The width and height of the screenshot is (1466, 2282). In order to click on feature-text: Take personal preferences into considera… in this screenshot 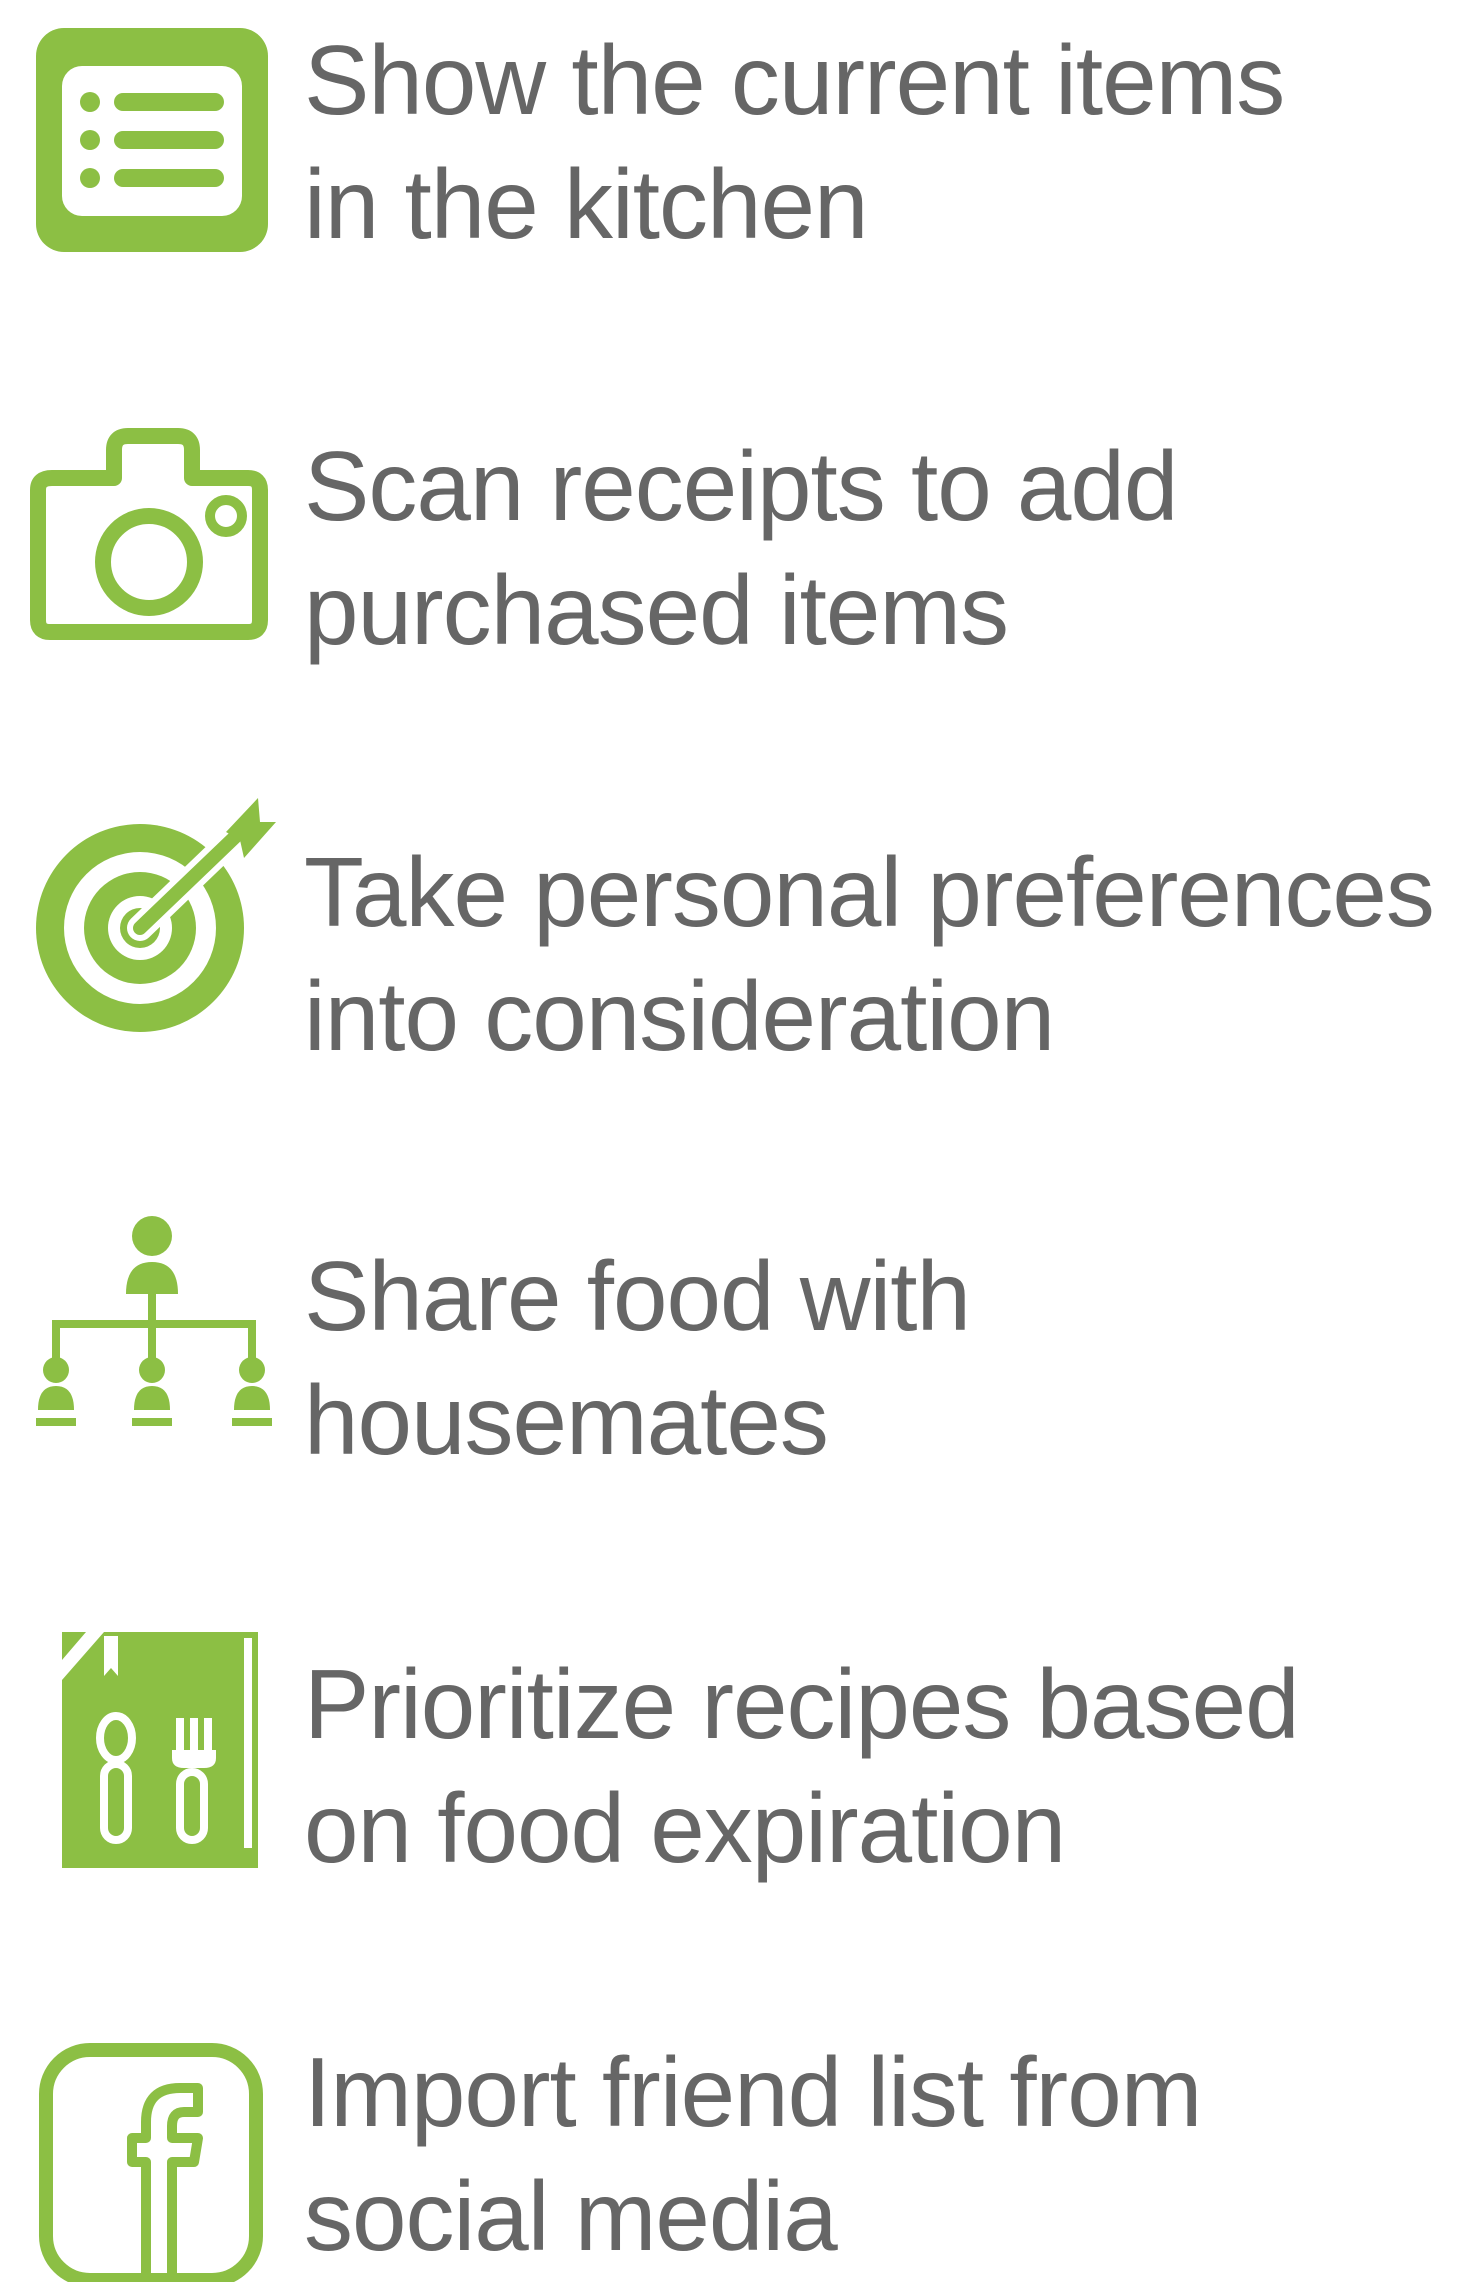, I will do `click(874, 954)`.